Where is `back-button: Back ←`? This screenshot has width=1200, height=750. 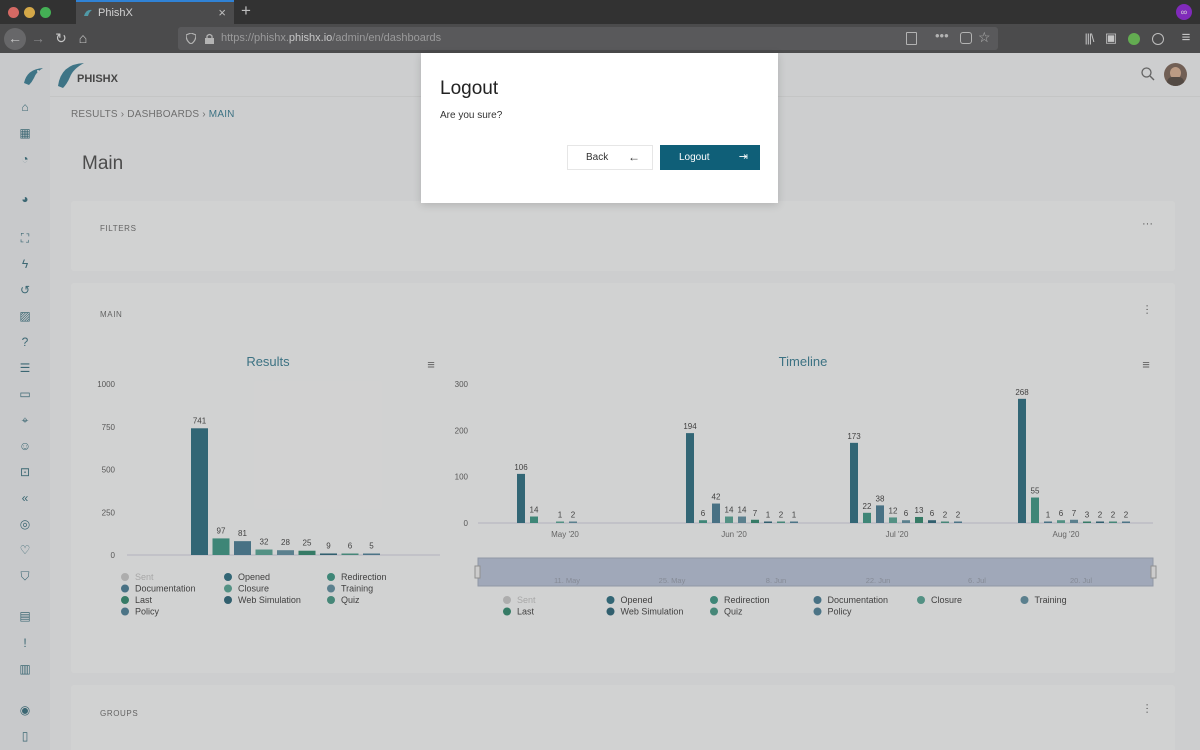
back-button: Back ← is located at coordinates (610, 157).